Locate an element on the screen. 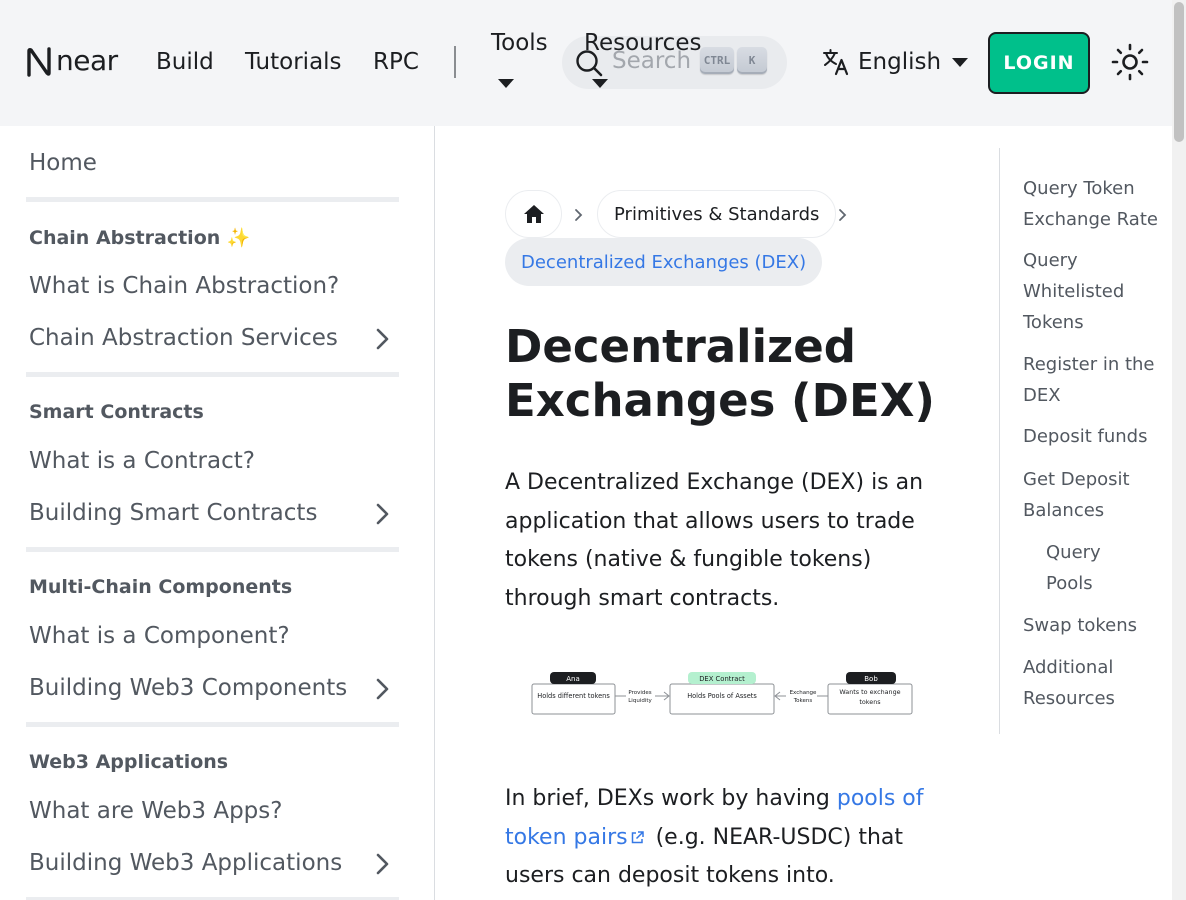 This screenshot has height=900, width=1186. diagram-bob-tag: Bob is located at coordinates (871, 679).